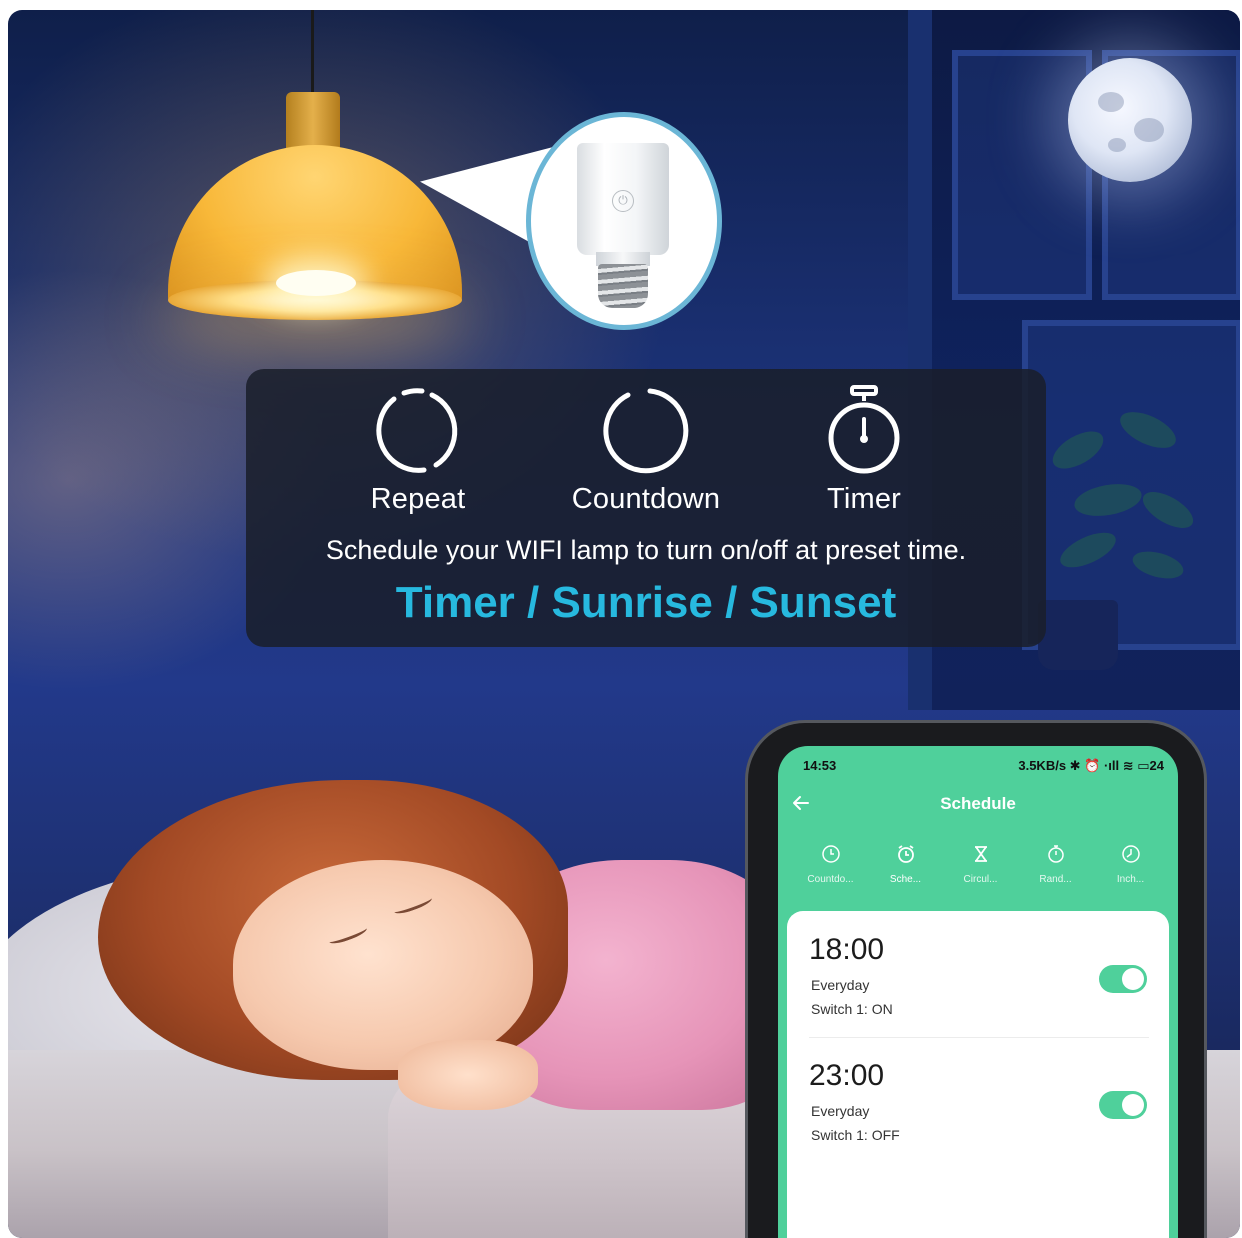 The width and height of the screenshot is (1242, 1238). Describe the element at coordinates (978, 764) in the screenshot. I see `status-bar: 14:53 3.5KB/s ✱ ⏰ ·ıll ≋ ▭24` at that location.